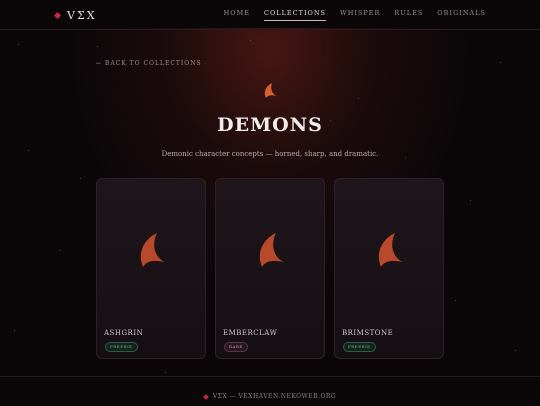  I want to click on nav-link-rules: RULES, so click(408, 15).